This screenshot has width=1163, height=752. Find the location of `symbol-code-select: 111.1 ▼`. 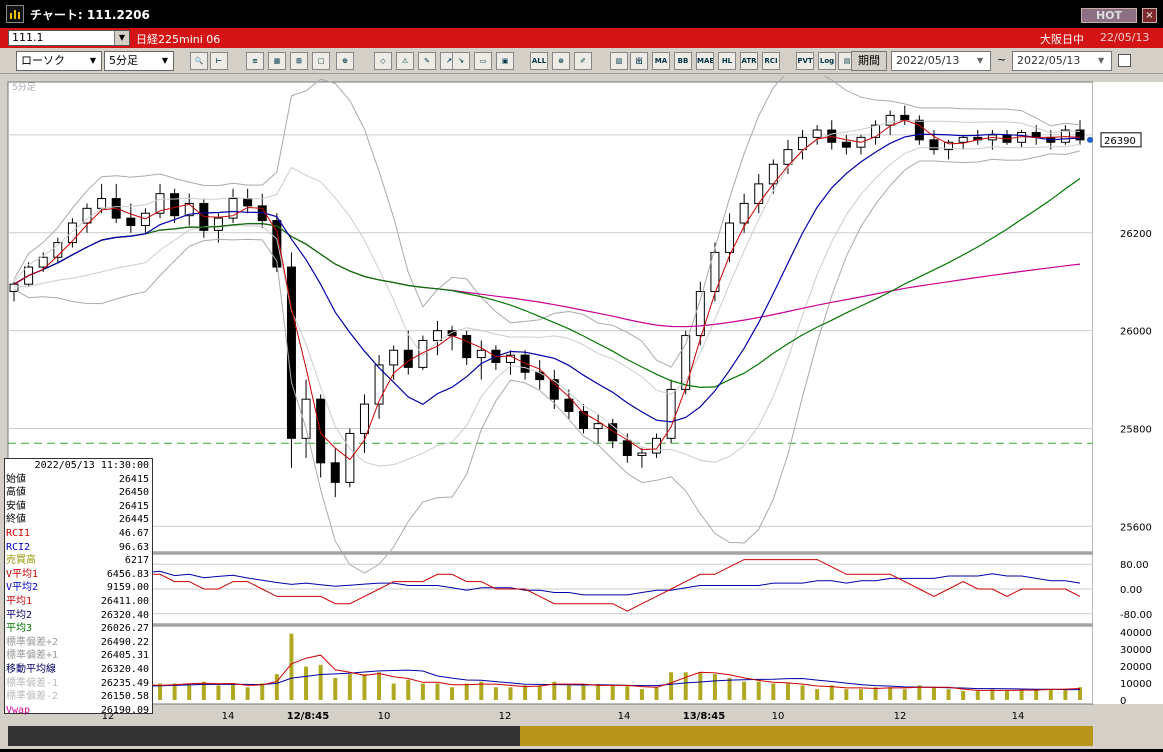

symbol-code-select: 111.1 ▼ is located at coordinates (69, 38).